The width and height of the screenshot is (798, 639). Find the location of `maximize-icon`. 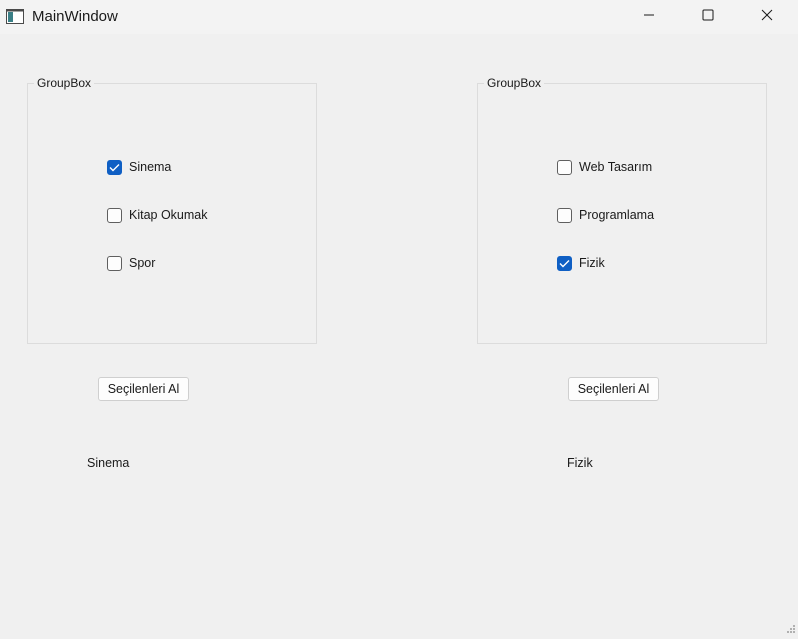

maximize-icon is located at coordinates (708, 17).